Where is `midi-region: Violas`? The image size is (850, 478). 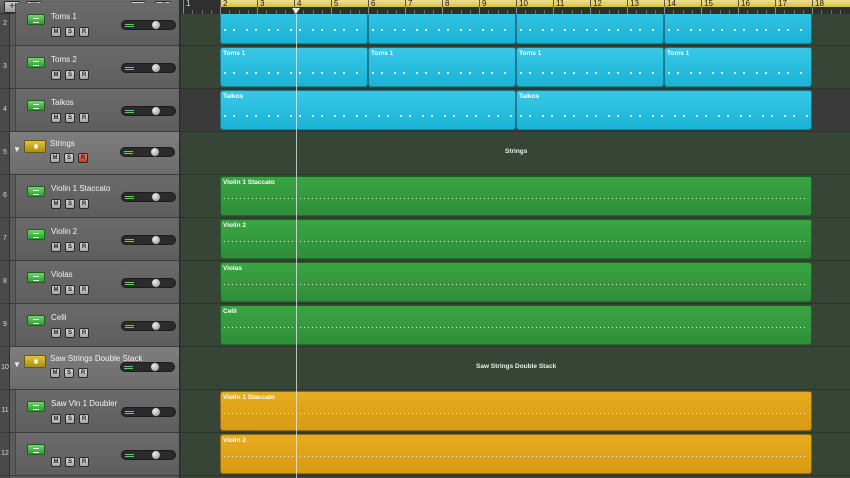 midi-region: Violas is located at coordinates (516, 282).